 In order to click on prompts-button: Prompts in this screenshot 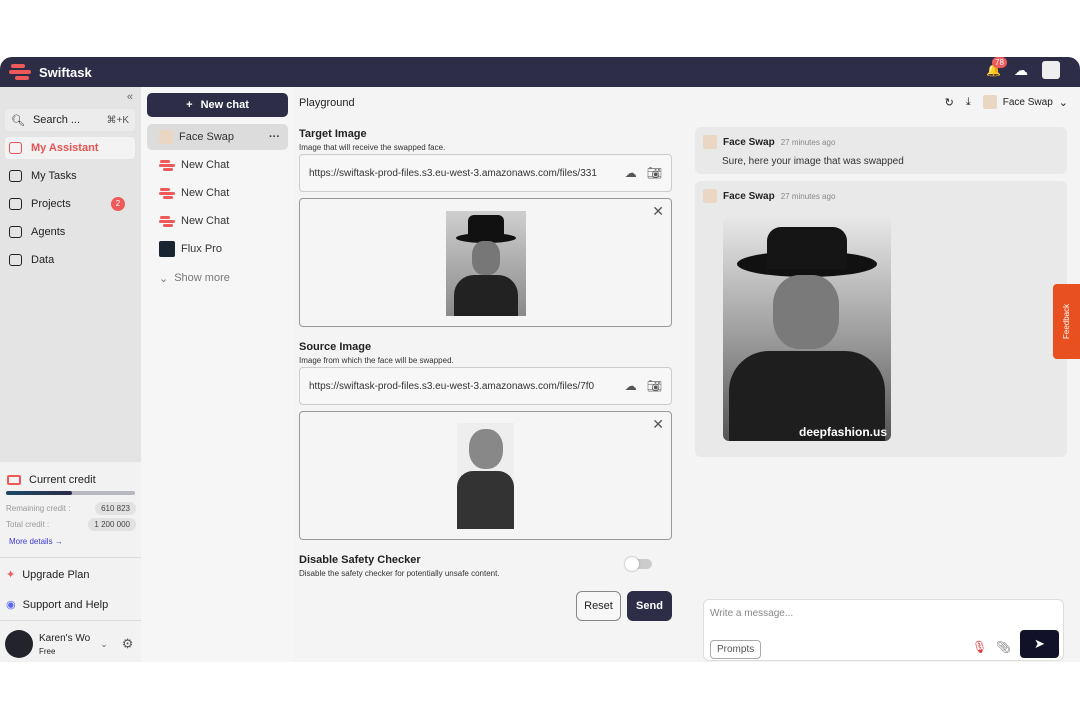, I will do `click(736, 649)`.